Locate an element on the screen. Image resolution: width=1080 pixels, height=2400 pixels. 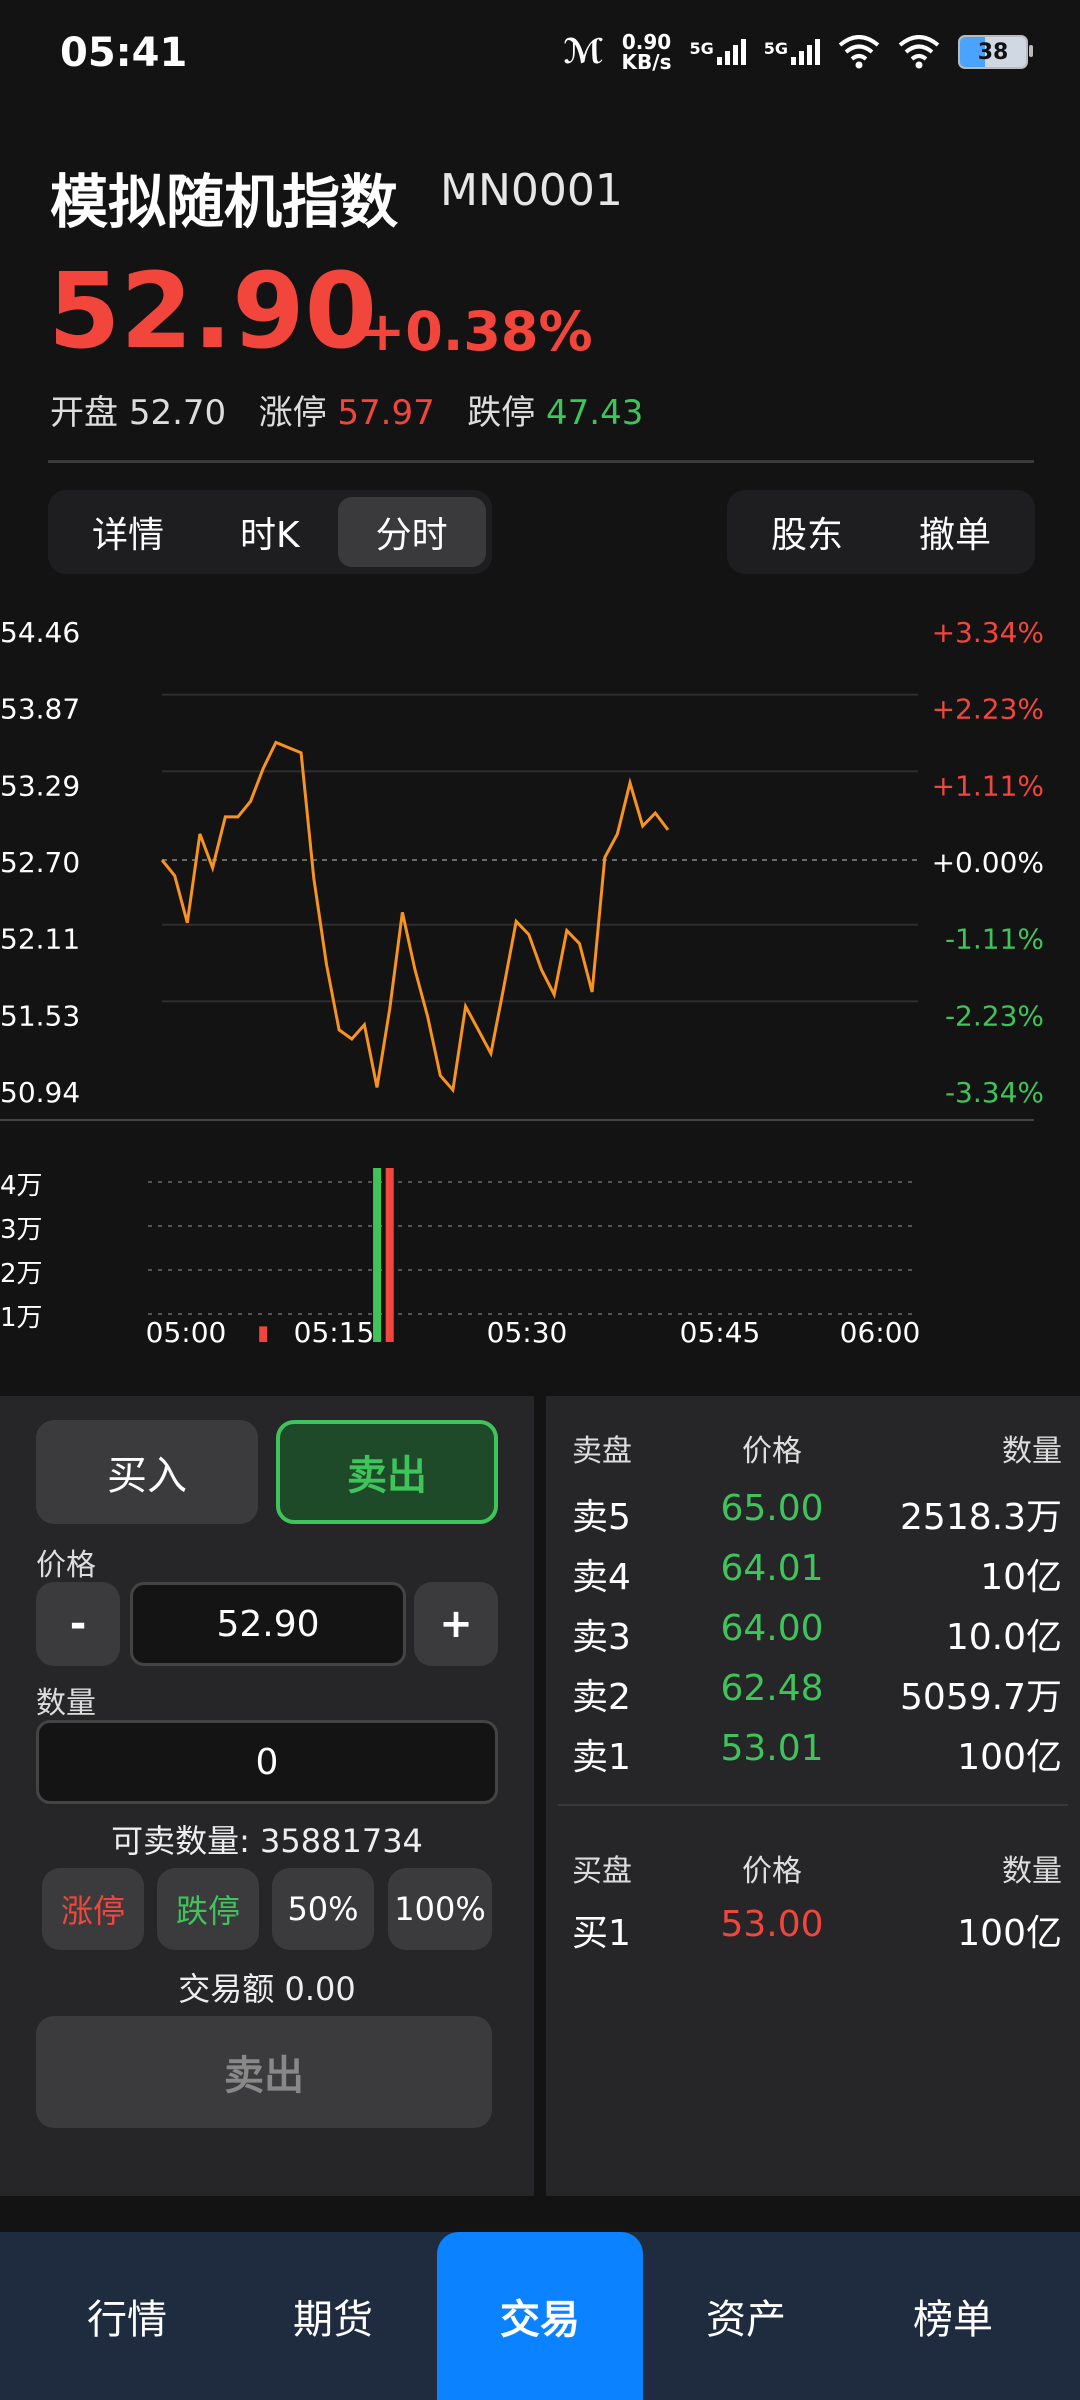
ask-price: 64.01 is located at coordinates (772, 1568).